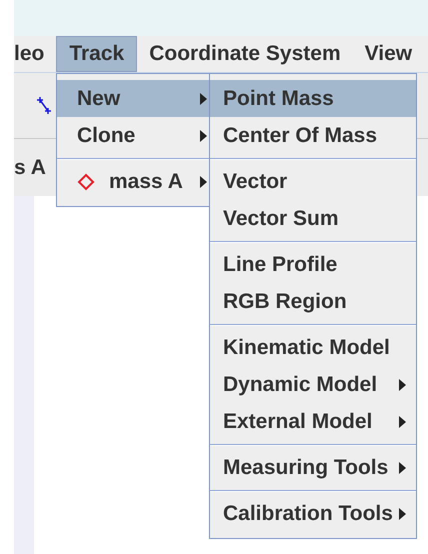  I want to click on menu-title: Coordinate System, so click(245, 54).